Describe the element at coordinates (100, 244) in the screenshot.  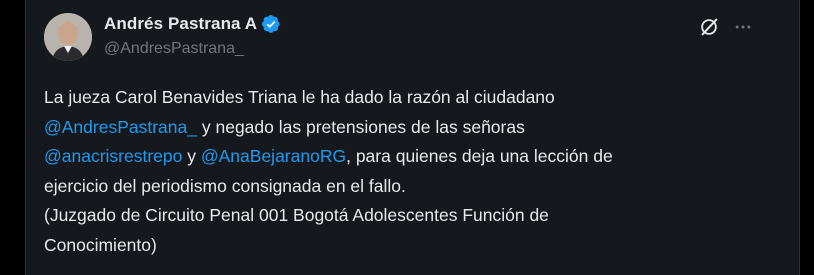
I see `tweet-line-6: Conocimiento)` at that location.